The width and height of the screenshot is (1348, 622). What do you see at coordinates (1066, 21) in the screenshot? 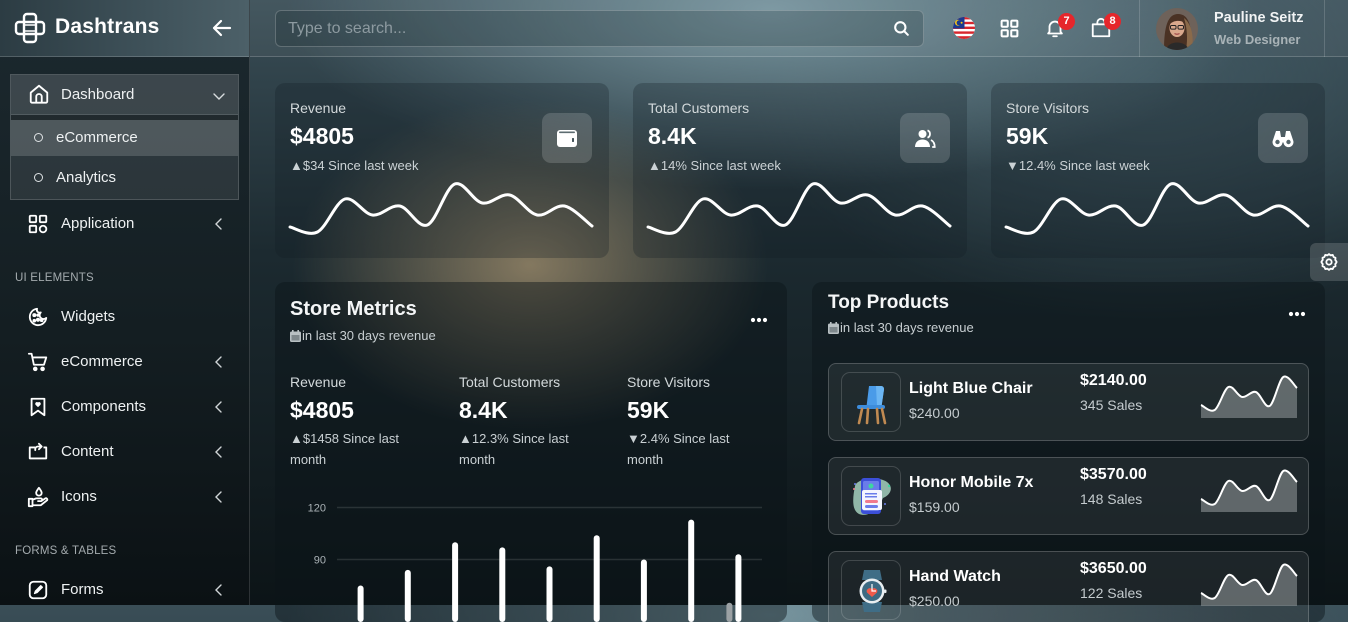
I see `notification-badge: 7` at bounding box center [1066, 21].